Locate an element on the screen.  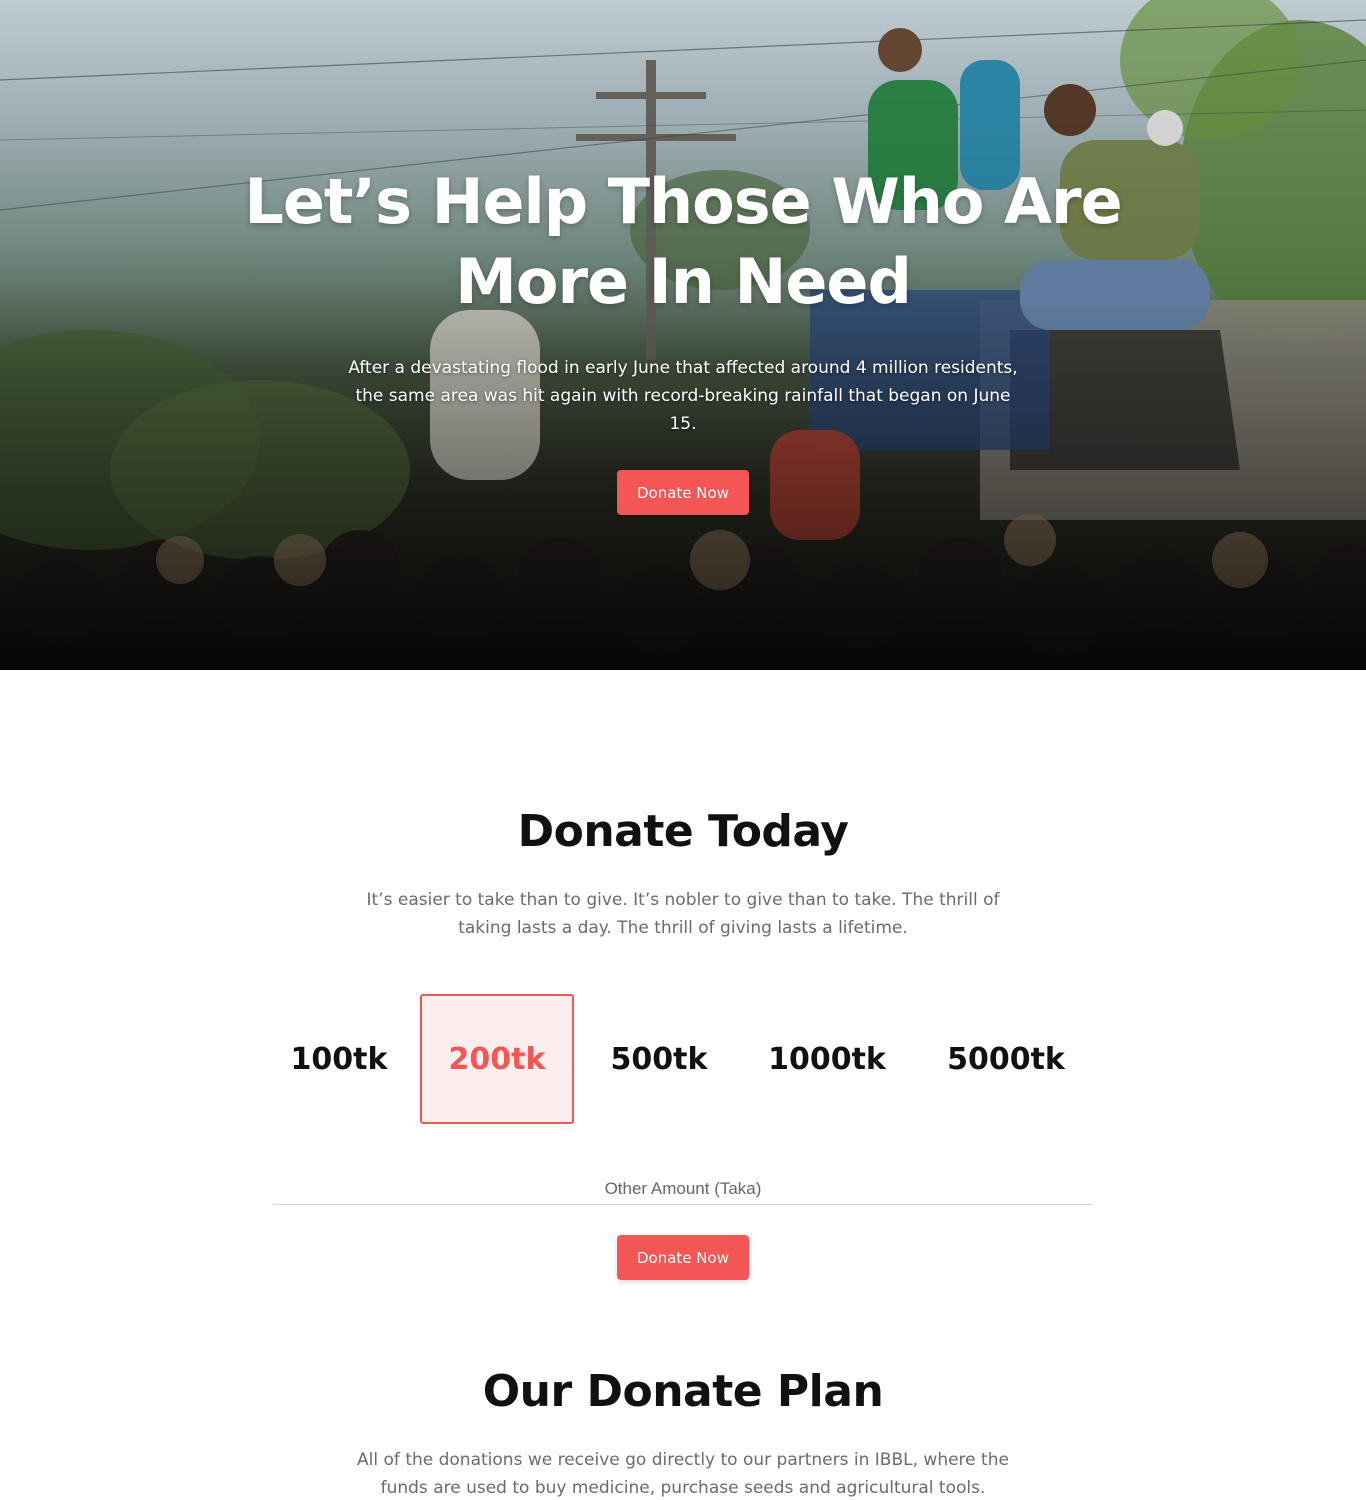
donate-now-button: Donate Now is located at coordinates (683, 1257).